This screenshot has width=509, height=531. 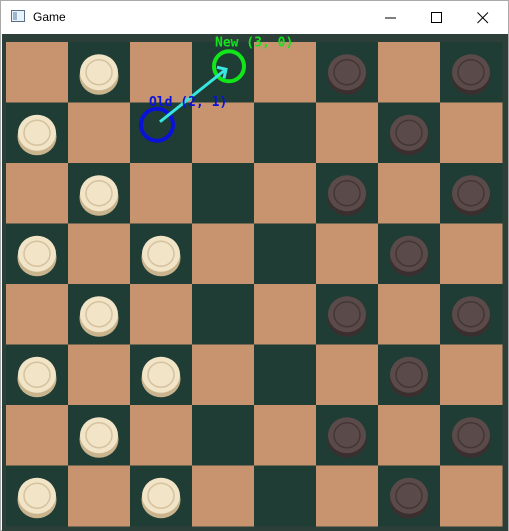 I want to click on title-bar: Game, so click(x=254, y=17).